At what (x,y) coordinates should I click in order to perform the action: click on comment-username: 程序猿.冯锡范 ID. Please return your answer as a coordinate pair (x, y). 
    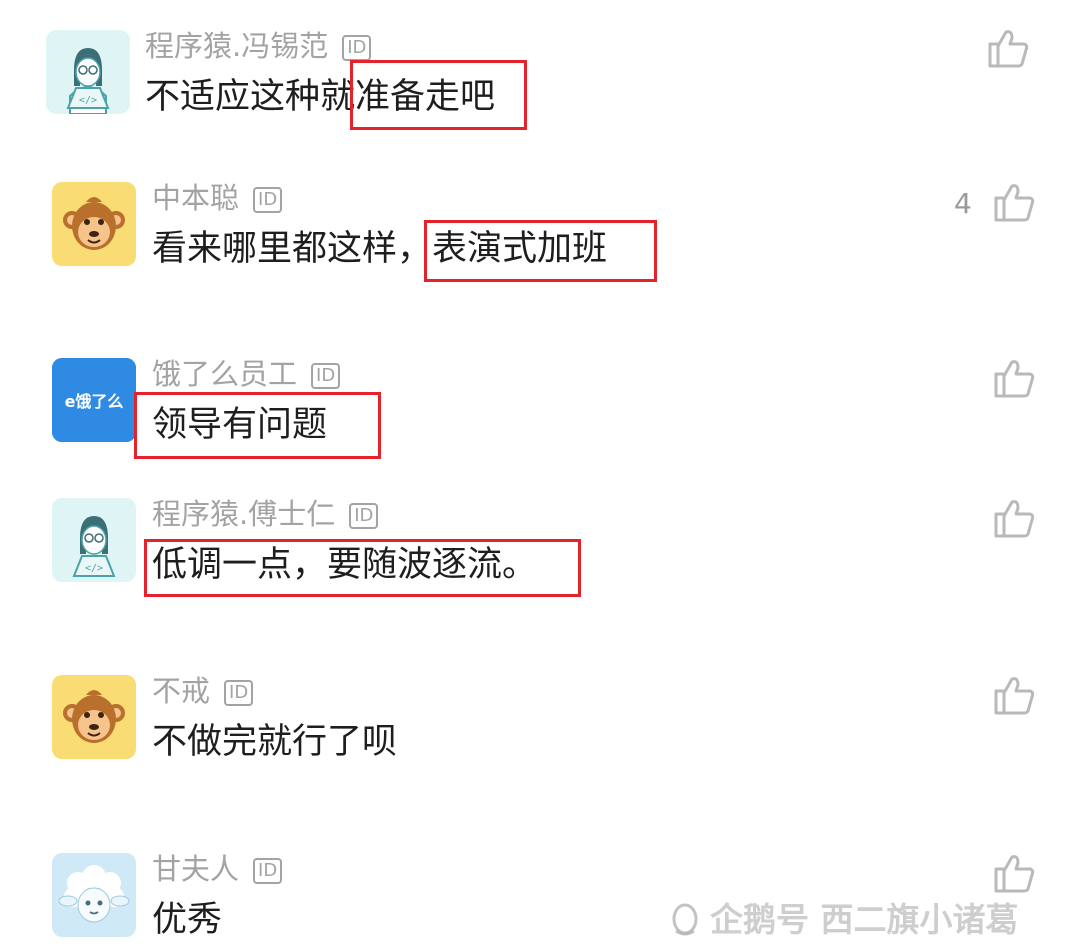
    Looking at the image, I should click on (258, 46).